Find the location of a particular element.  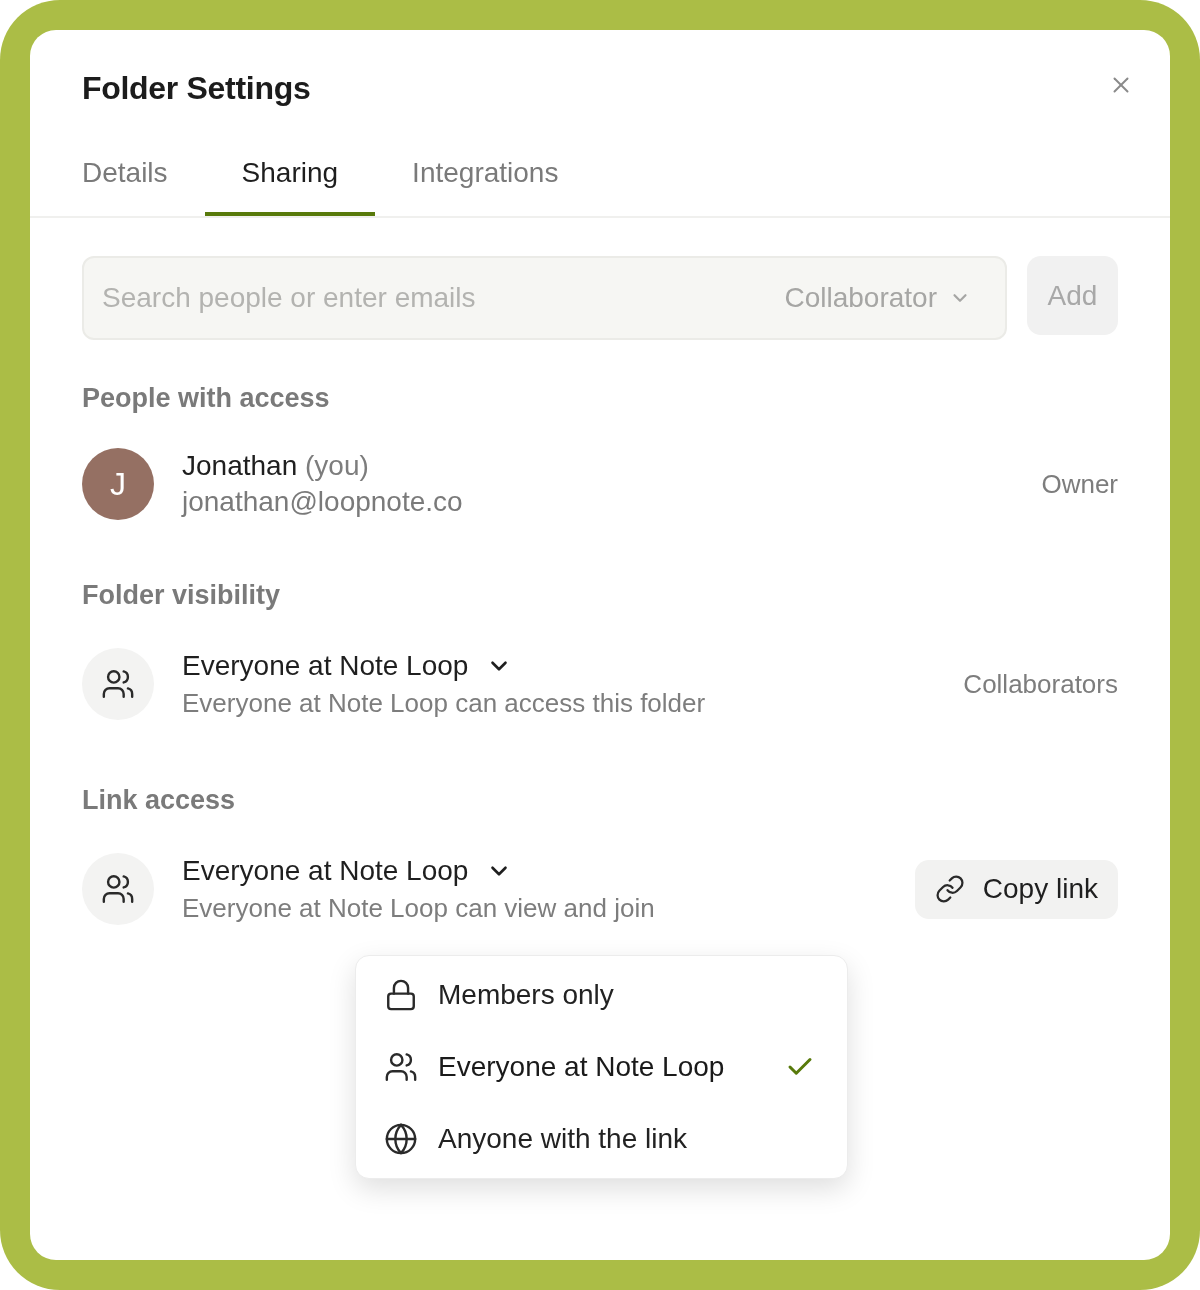

tab: Integrations is located at coordinates (485, 177).